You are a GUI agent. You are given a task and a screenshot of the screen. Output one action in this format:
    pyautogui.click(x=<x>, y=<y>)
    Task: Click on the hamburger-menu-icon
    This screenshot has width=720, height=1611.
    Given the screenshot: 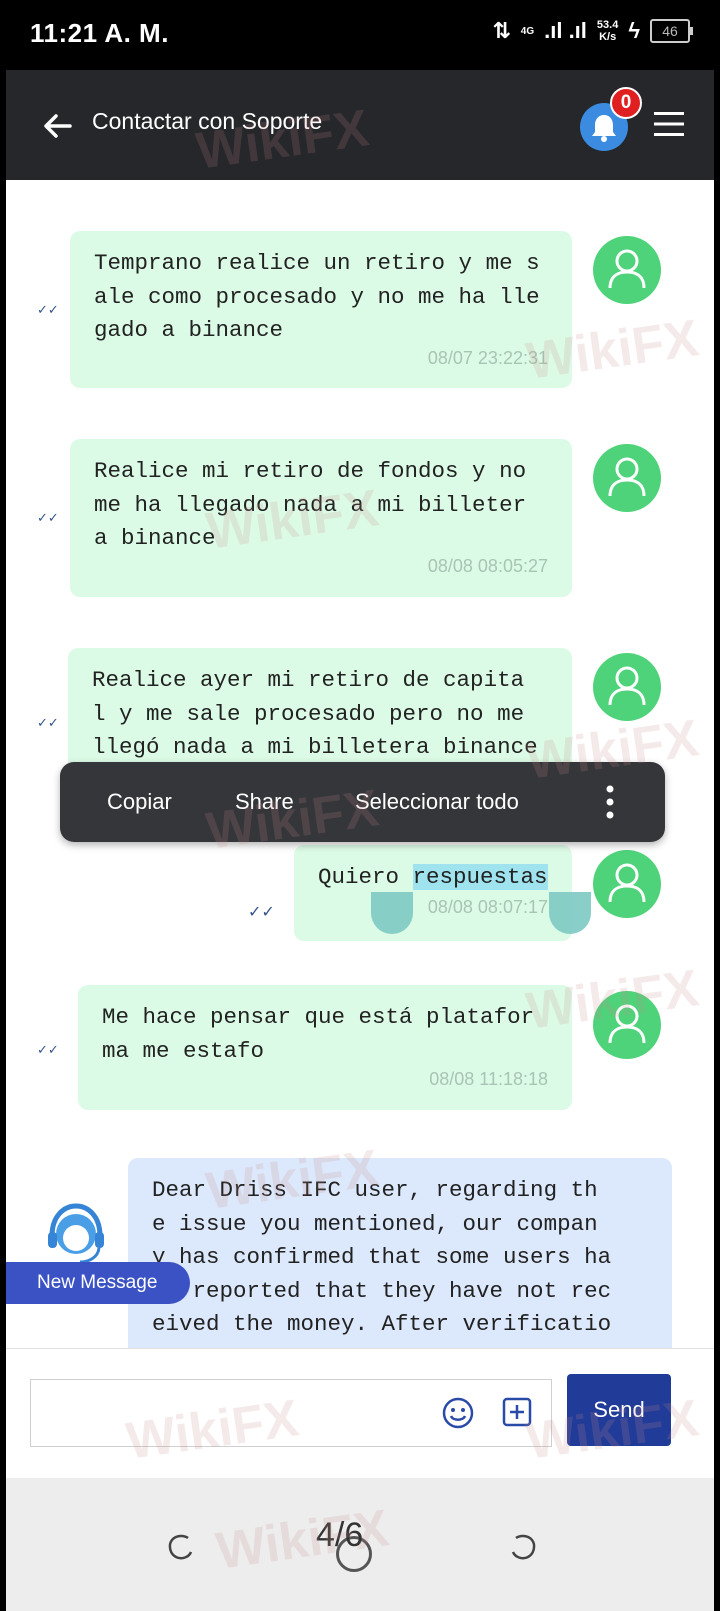 What is the action you would take?
    pyautogui.click(x=669, y=124)
    